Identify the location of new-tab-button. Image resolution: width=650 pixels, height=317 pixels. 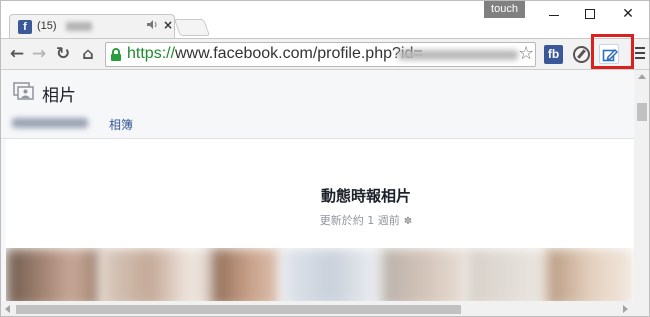
(192, 27).